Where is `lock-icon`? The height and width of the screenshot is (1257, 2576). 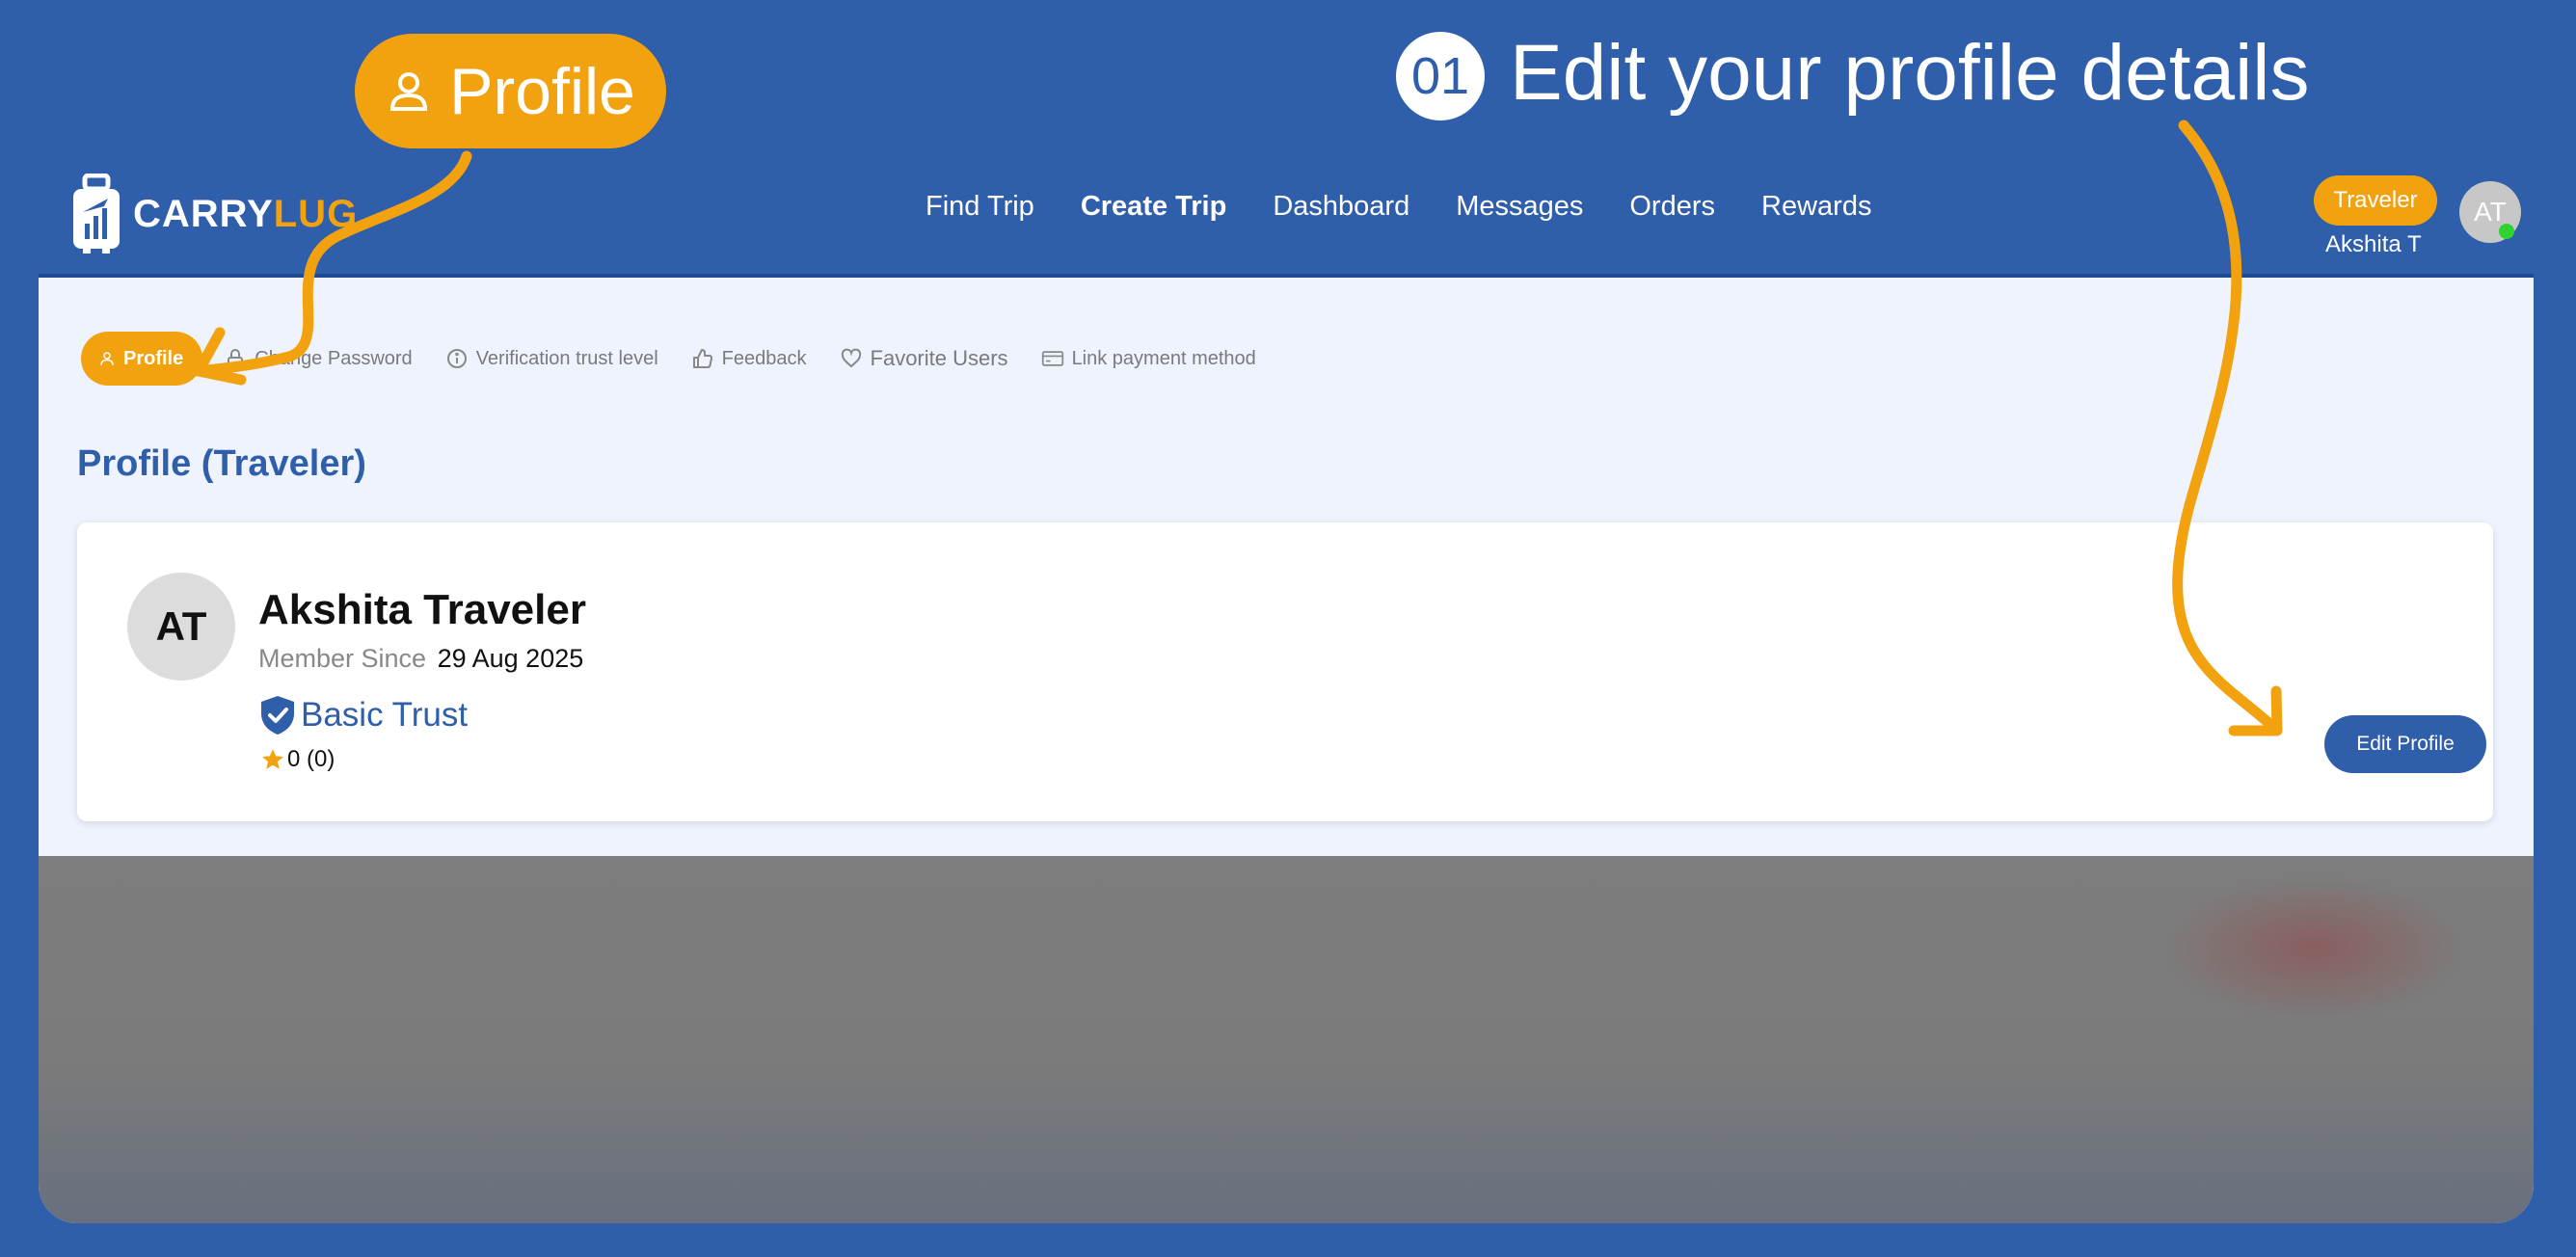 lock-icon is located at coordinates (236, 358).